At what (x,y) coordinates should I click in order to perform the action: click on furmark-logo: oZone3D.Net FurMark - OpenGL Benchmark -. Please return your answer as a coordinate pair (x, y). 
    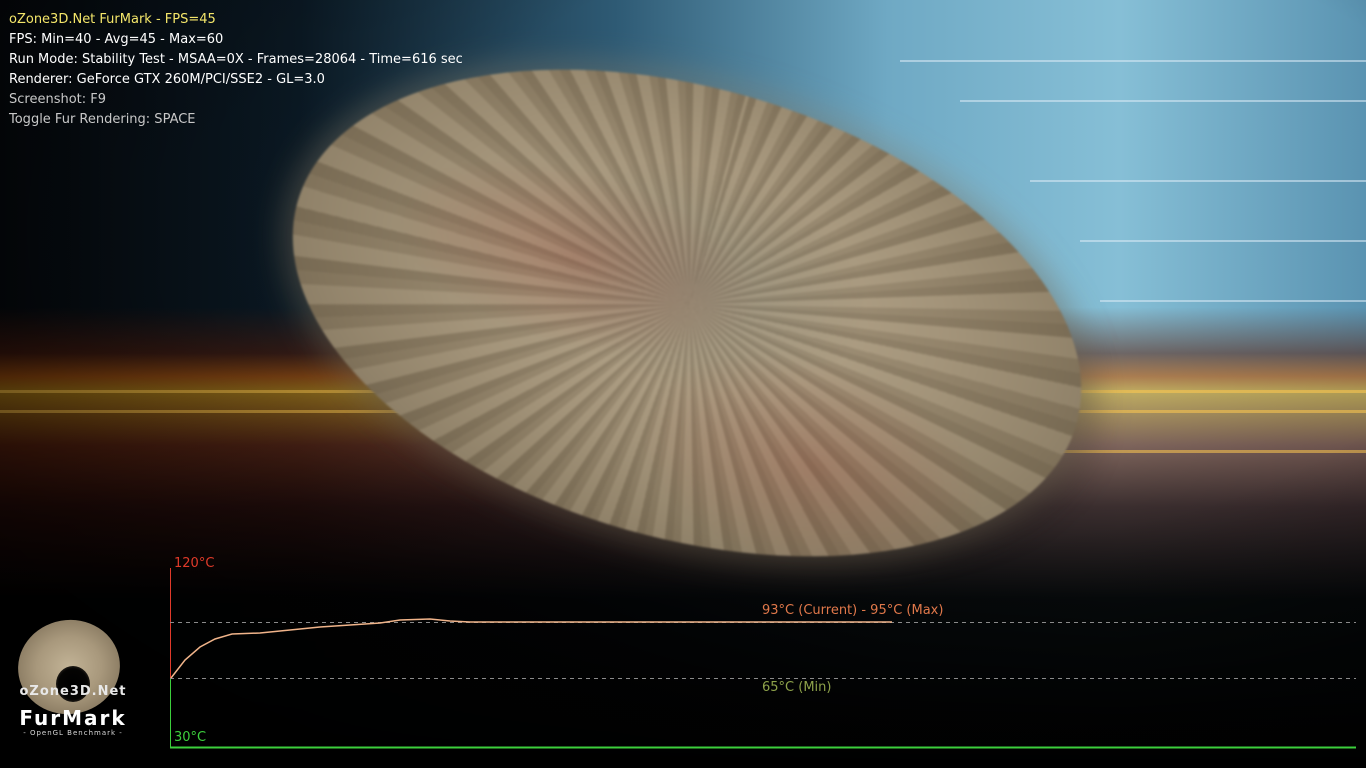
    Looking at the image, I should click on (73, 679).